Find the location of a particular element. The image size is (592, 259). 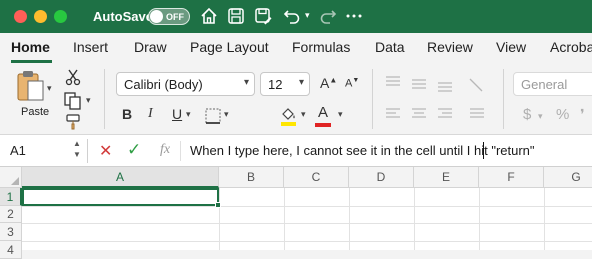

save-icon is located at coordinates (236, 16).